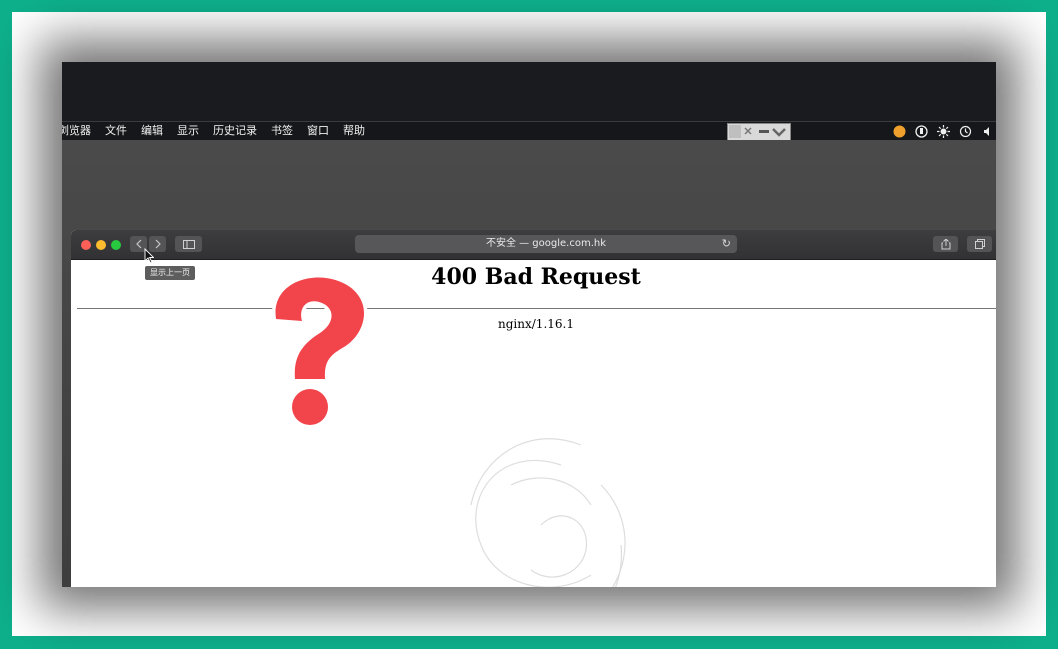 The height and width of the screenshot is (649, 1058). Describe the element at coordinates (548, 512) in the screenshot. I see `swirl-watermark-icon` at that location.